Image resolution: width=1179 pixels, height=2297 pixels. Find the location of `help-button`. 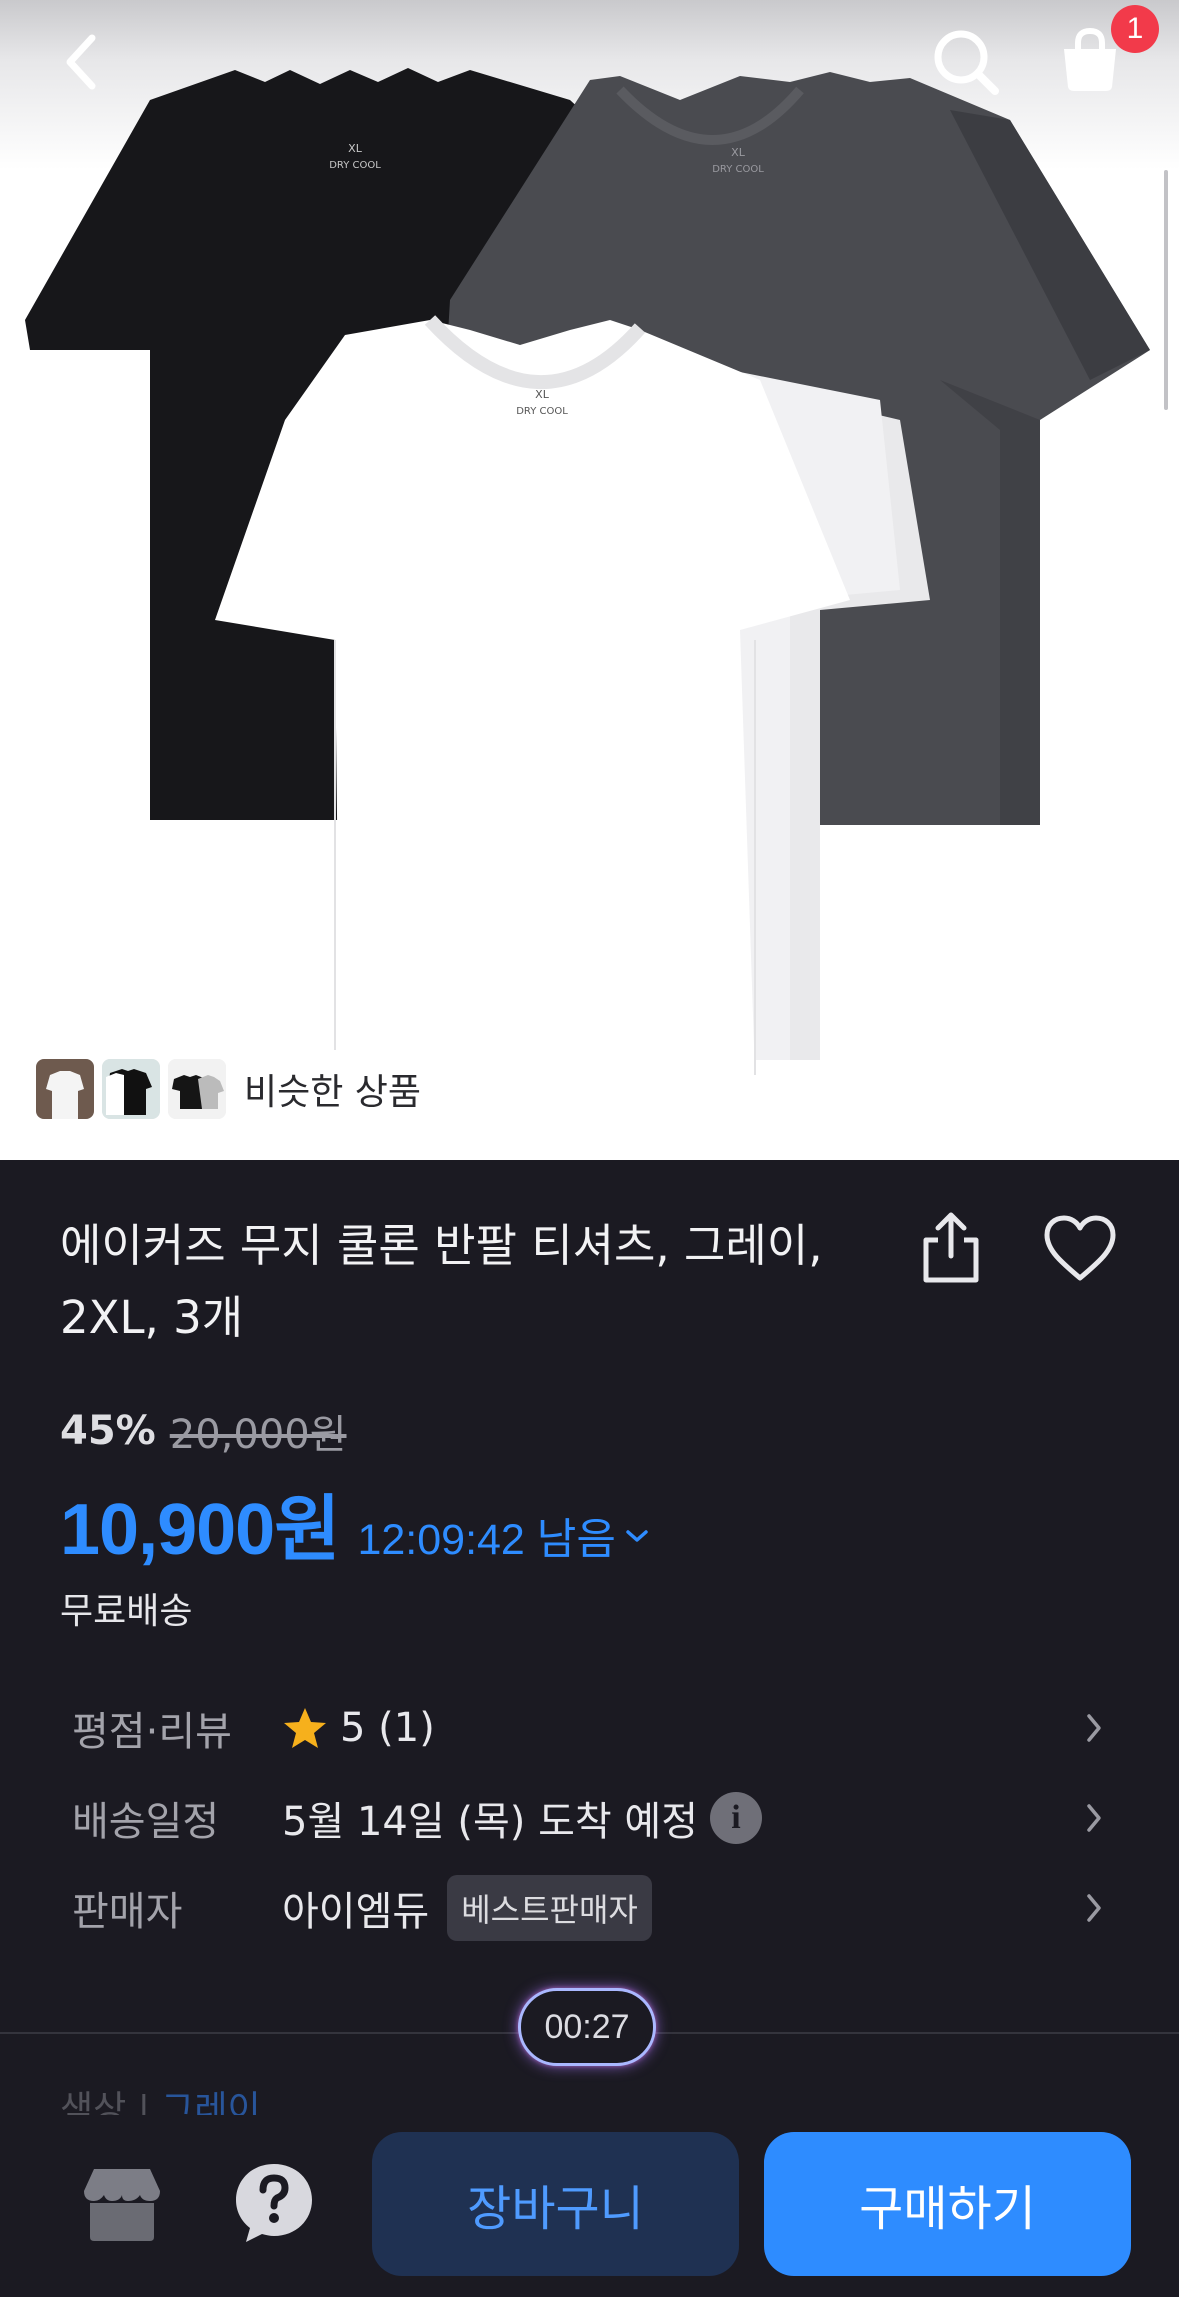

help-button is located at coordinates (274, 2203).